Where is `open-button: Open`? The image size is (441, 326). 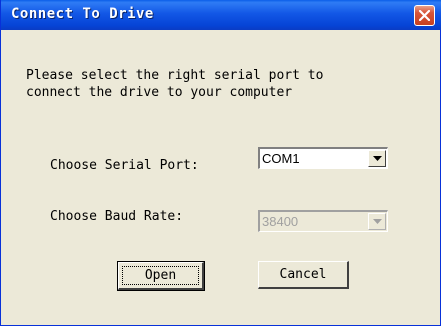
open-button: Open is located at coordinates (161, 276).